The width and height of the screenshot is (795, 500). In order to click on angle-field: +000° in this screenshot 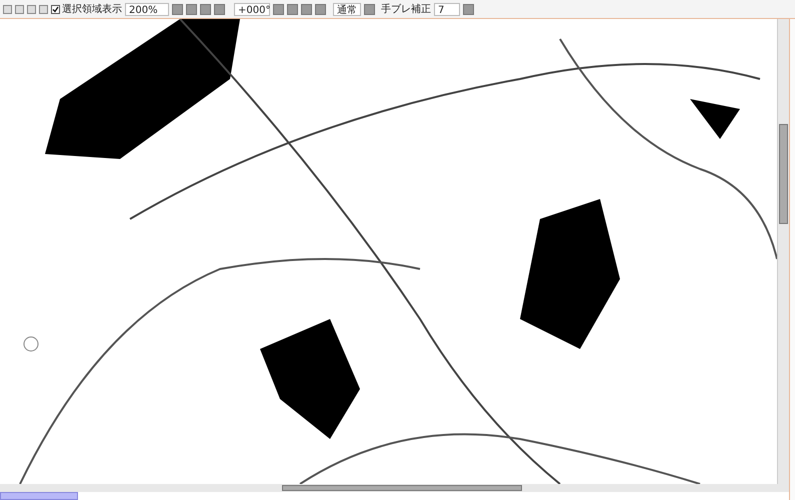, I will do `click(252, 9)`.